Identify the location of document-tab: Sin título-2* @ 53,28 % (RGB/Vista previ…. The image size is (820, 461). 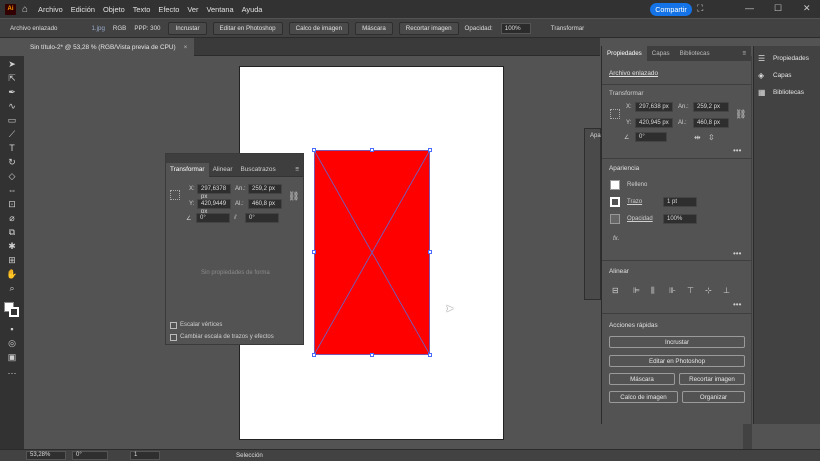
(109, 47).